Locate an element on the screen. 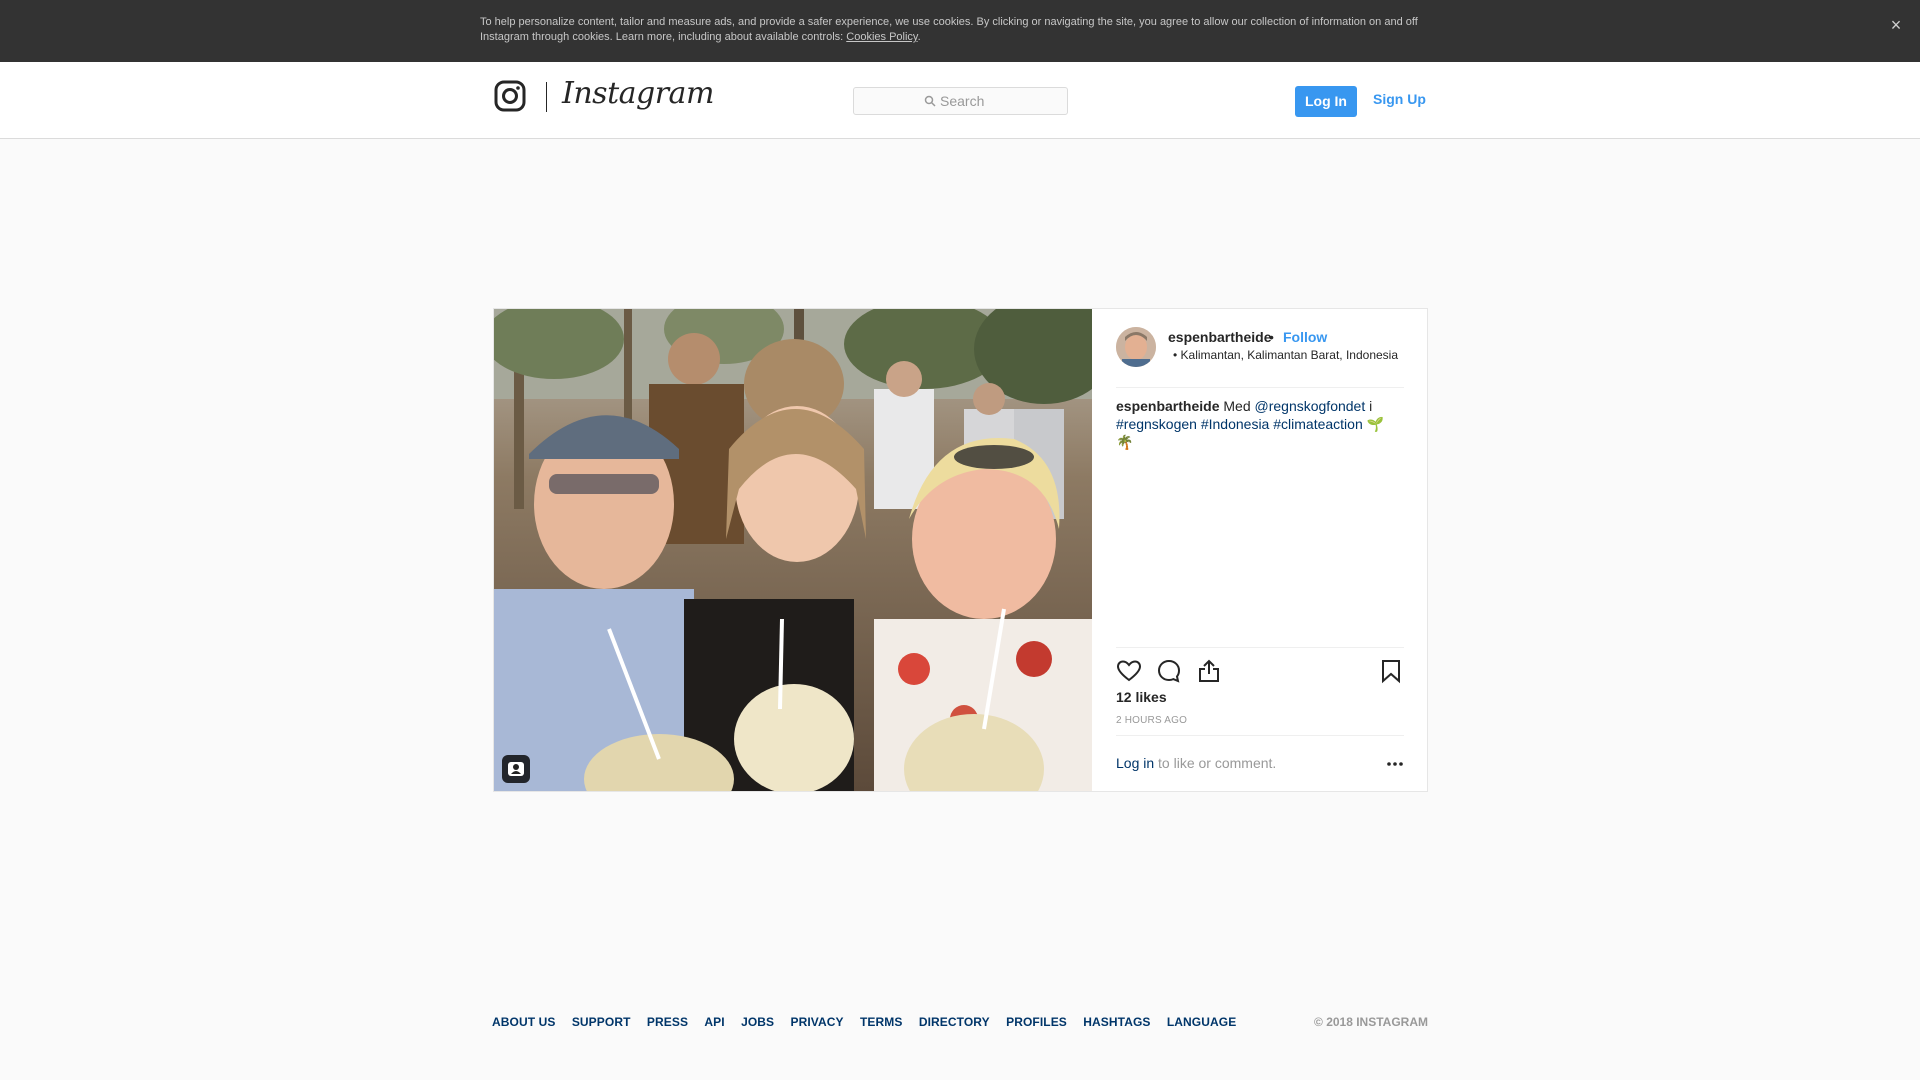 This screenshot has width=1920, height=1080. signup-link: Sign Up is located at coordinates (1399, 99).